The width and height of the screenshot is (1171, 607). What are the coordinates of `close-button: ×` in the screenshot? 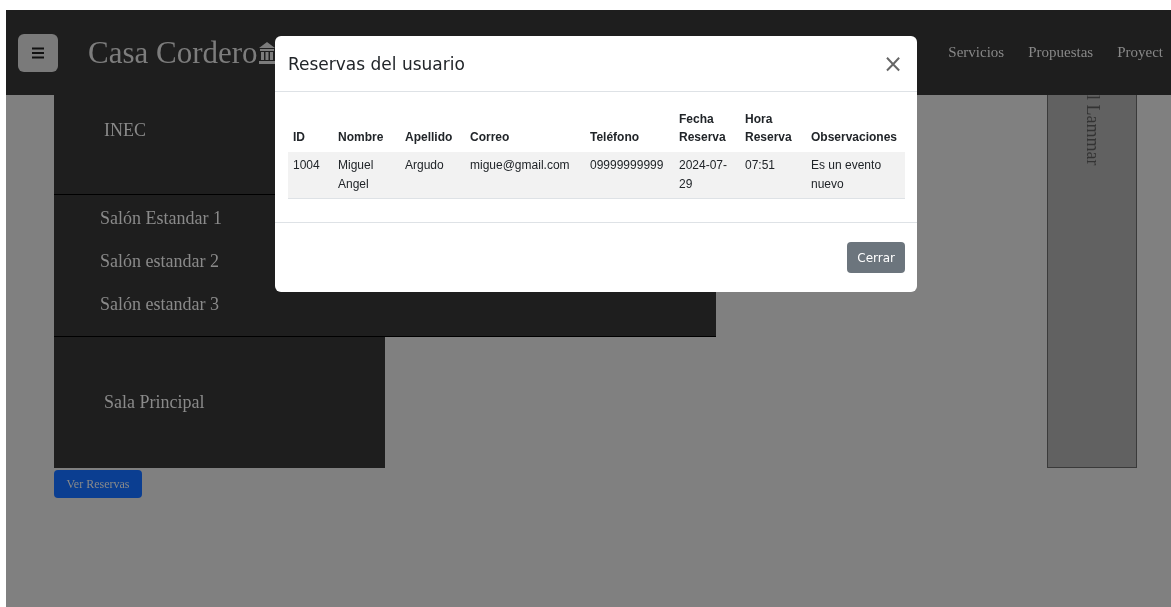 It's located at (892, 63).